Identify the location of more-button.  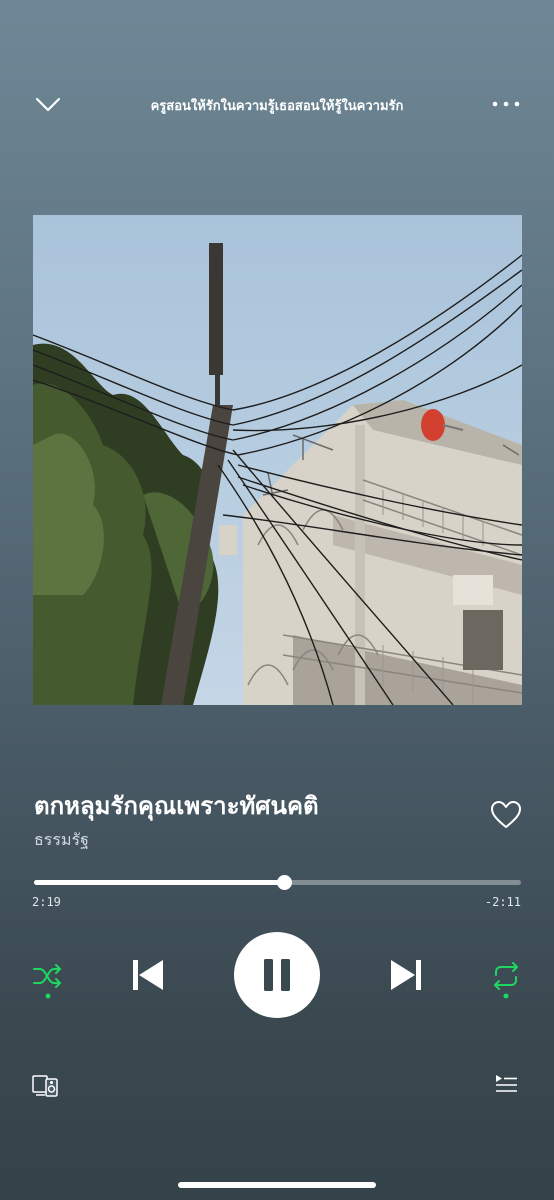
(506, 104).